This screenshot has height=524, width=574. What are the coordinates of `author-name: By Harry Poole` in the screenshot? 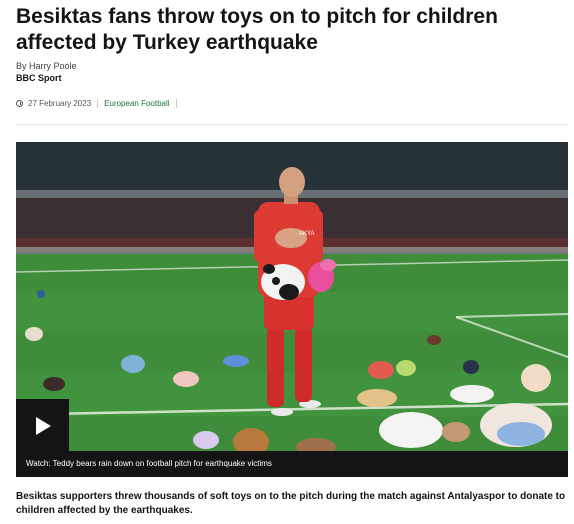 It's located at (46, 66).